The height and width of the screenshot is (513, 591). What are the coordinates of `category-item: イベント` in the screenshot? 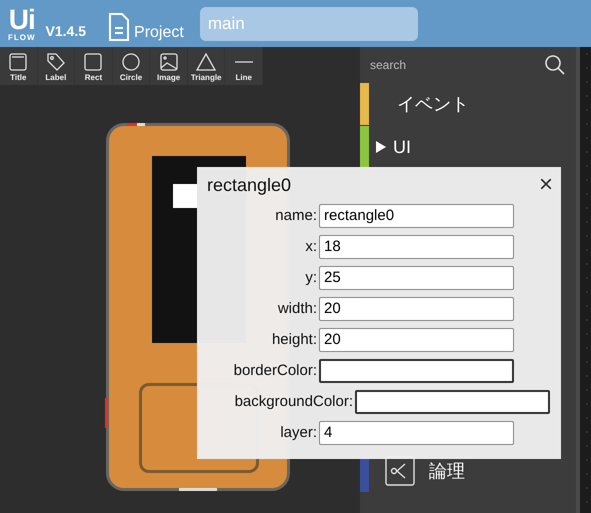 It's located at (468, 104).